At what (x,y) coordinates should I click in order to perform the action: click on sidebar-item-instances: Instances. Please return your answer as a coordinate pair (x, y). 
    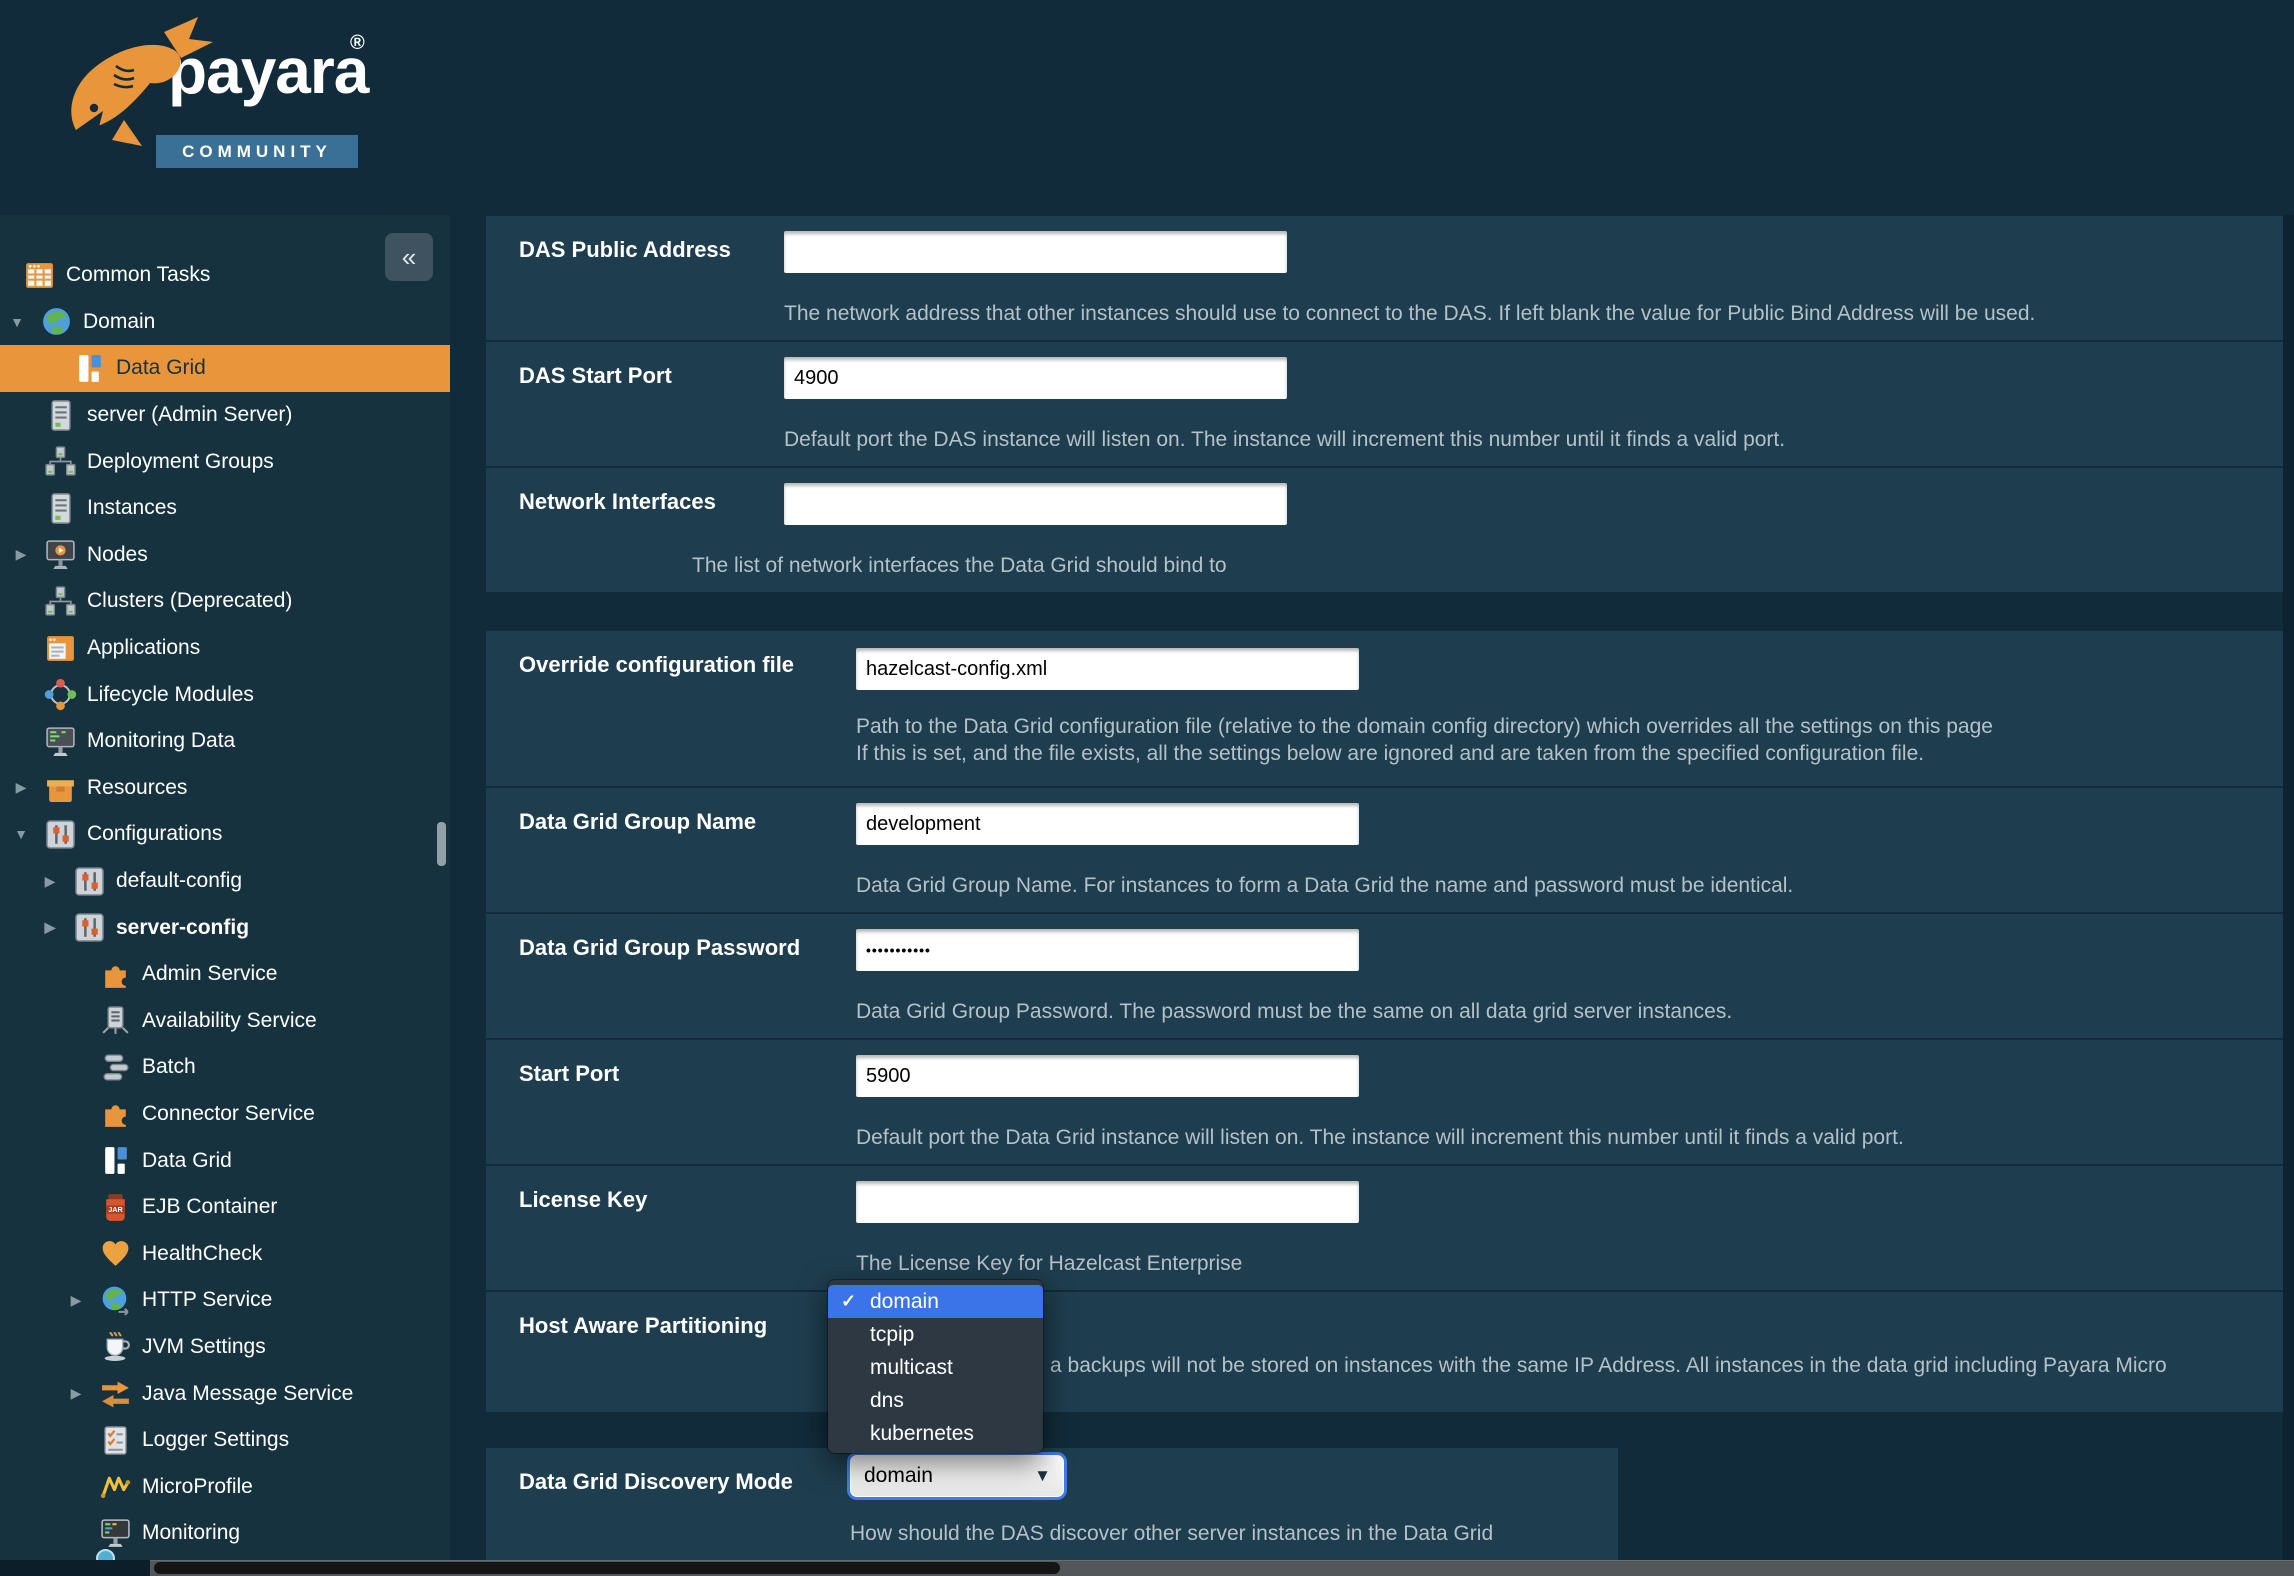
    Looking at the image, I should click on (225, 508).